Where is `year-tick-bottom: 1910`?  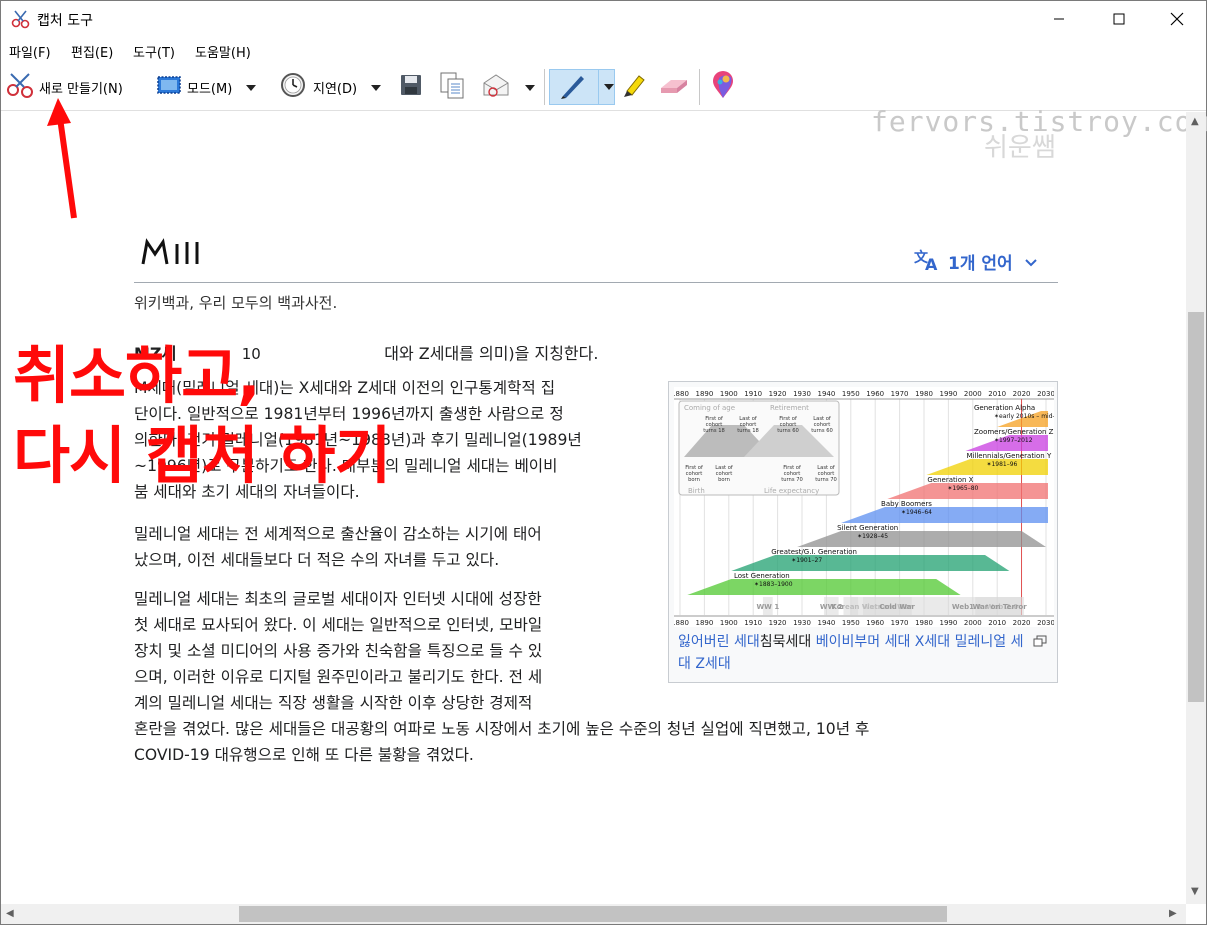
year-tick-bottom: 1910 is located at coordinates (753, 623).